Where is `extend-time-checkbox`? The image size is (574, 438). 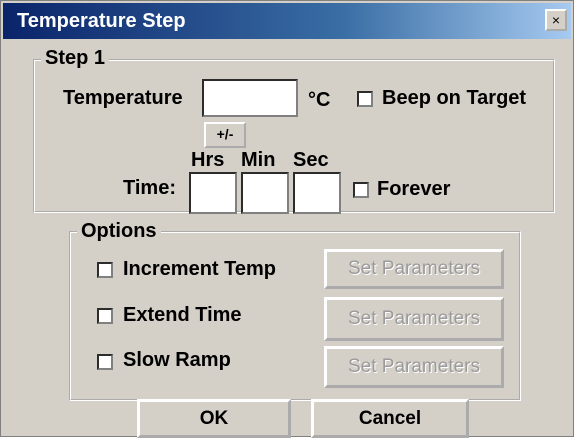
extend-time-checkbox is located at coordinates (105, 316).